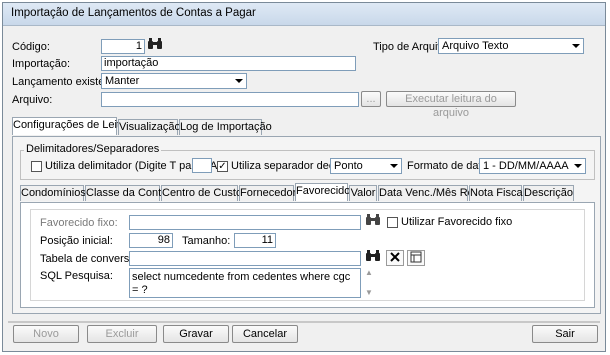 The image size is (610, 355). Describe the element at coordinates (565, 334) in the screenshot. I see `sair-button: Sair` at that location.